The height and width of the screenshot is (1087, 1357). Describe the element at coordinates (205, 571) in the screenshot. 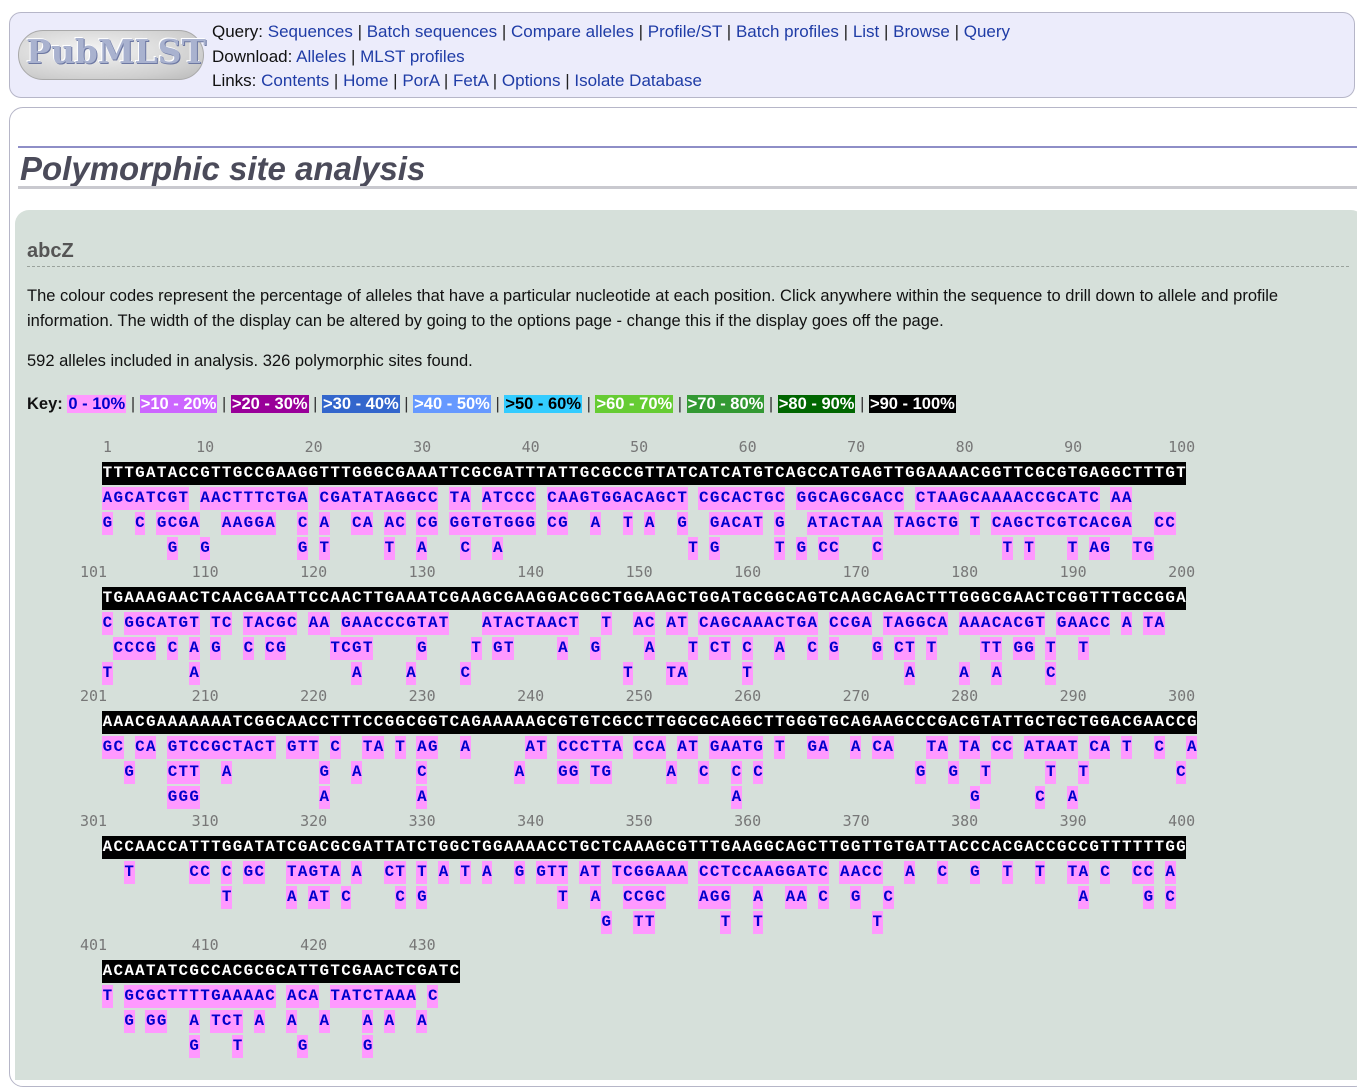

I see `position-ruler-label: 110` at that location.